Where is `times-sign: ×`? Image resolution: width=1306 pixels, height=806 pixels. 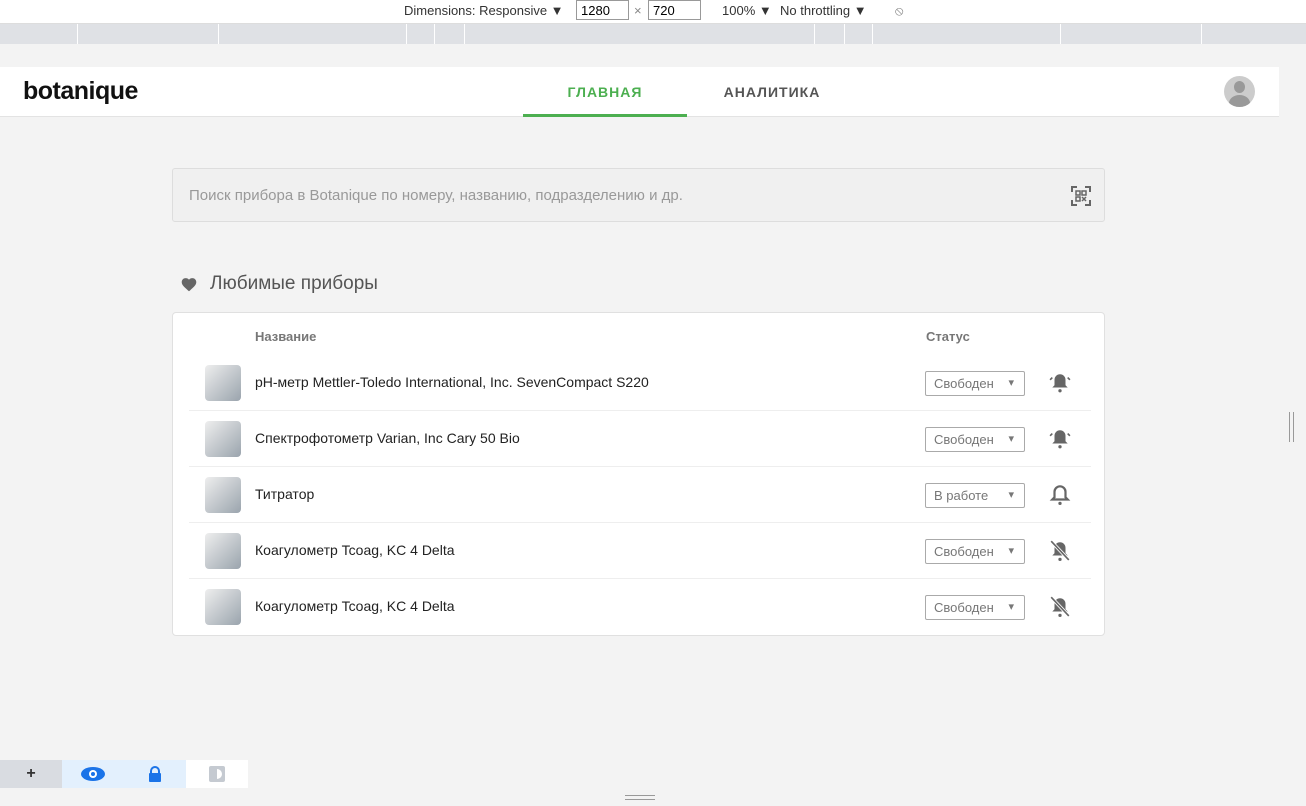 times-sign: × is located at coordinates (638, 10).